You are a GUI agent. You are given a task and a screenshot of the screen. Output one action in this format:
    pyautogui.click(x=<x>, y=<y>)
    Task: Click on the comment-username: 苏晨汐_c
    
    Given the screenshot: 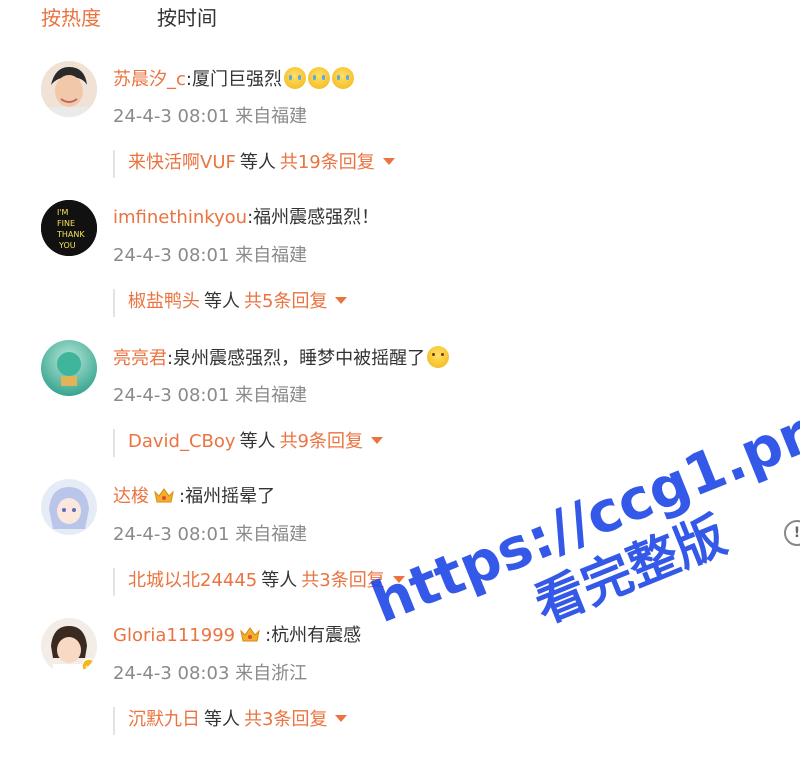 What is the action you would take?
    pyautogui.click(x=149, y=79)
    